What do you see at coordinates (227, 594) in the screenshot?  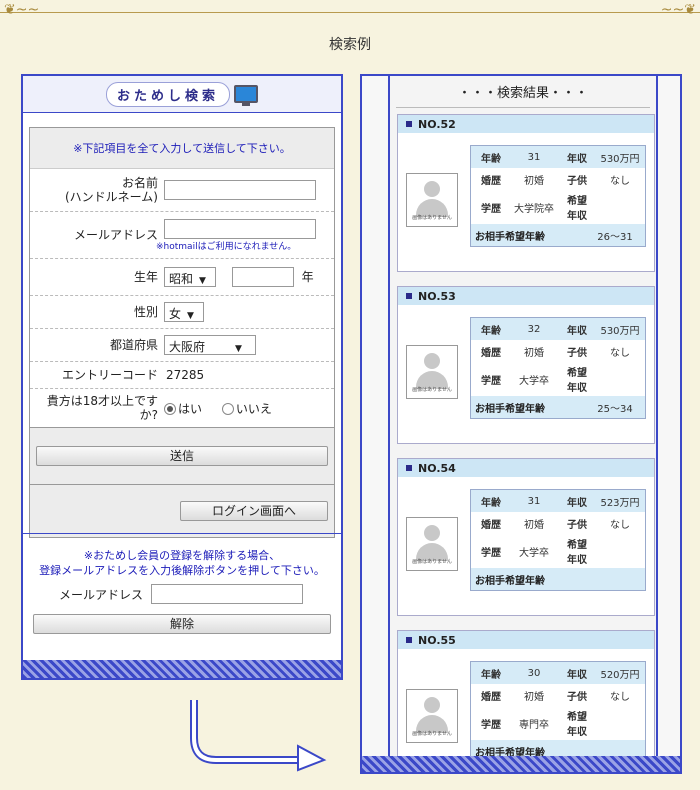 I see `unregister-email-input` at bounding box center [227, 594].